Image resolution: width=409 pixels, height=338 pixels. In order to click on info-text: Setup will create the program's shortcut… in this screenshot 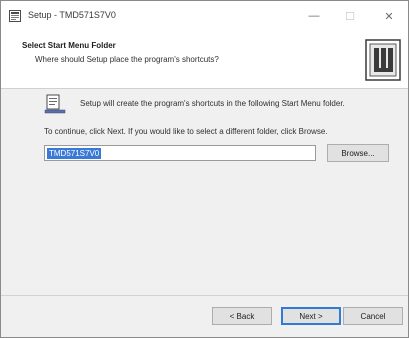, I will do `click(212, 103)`.